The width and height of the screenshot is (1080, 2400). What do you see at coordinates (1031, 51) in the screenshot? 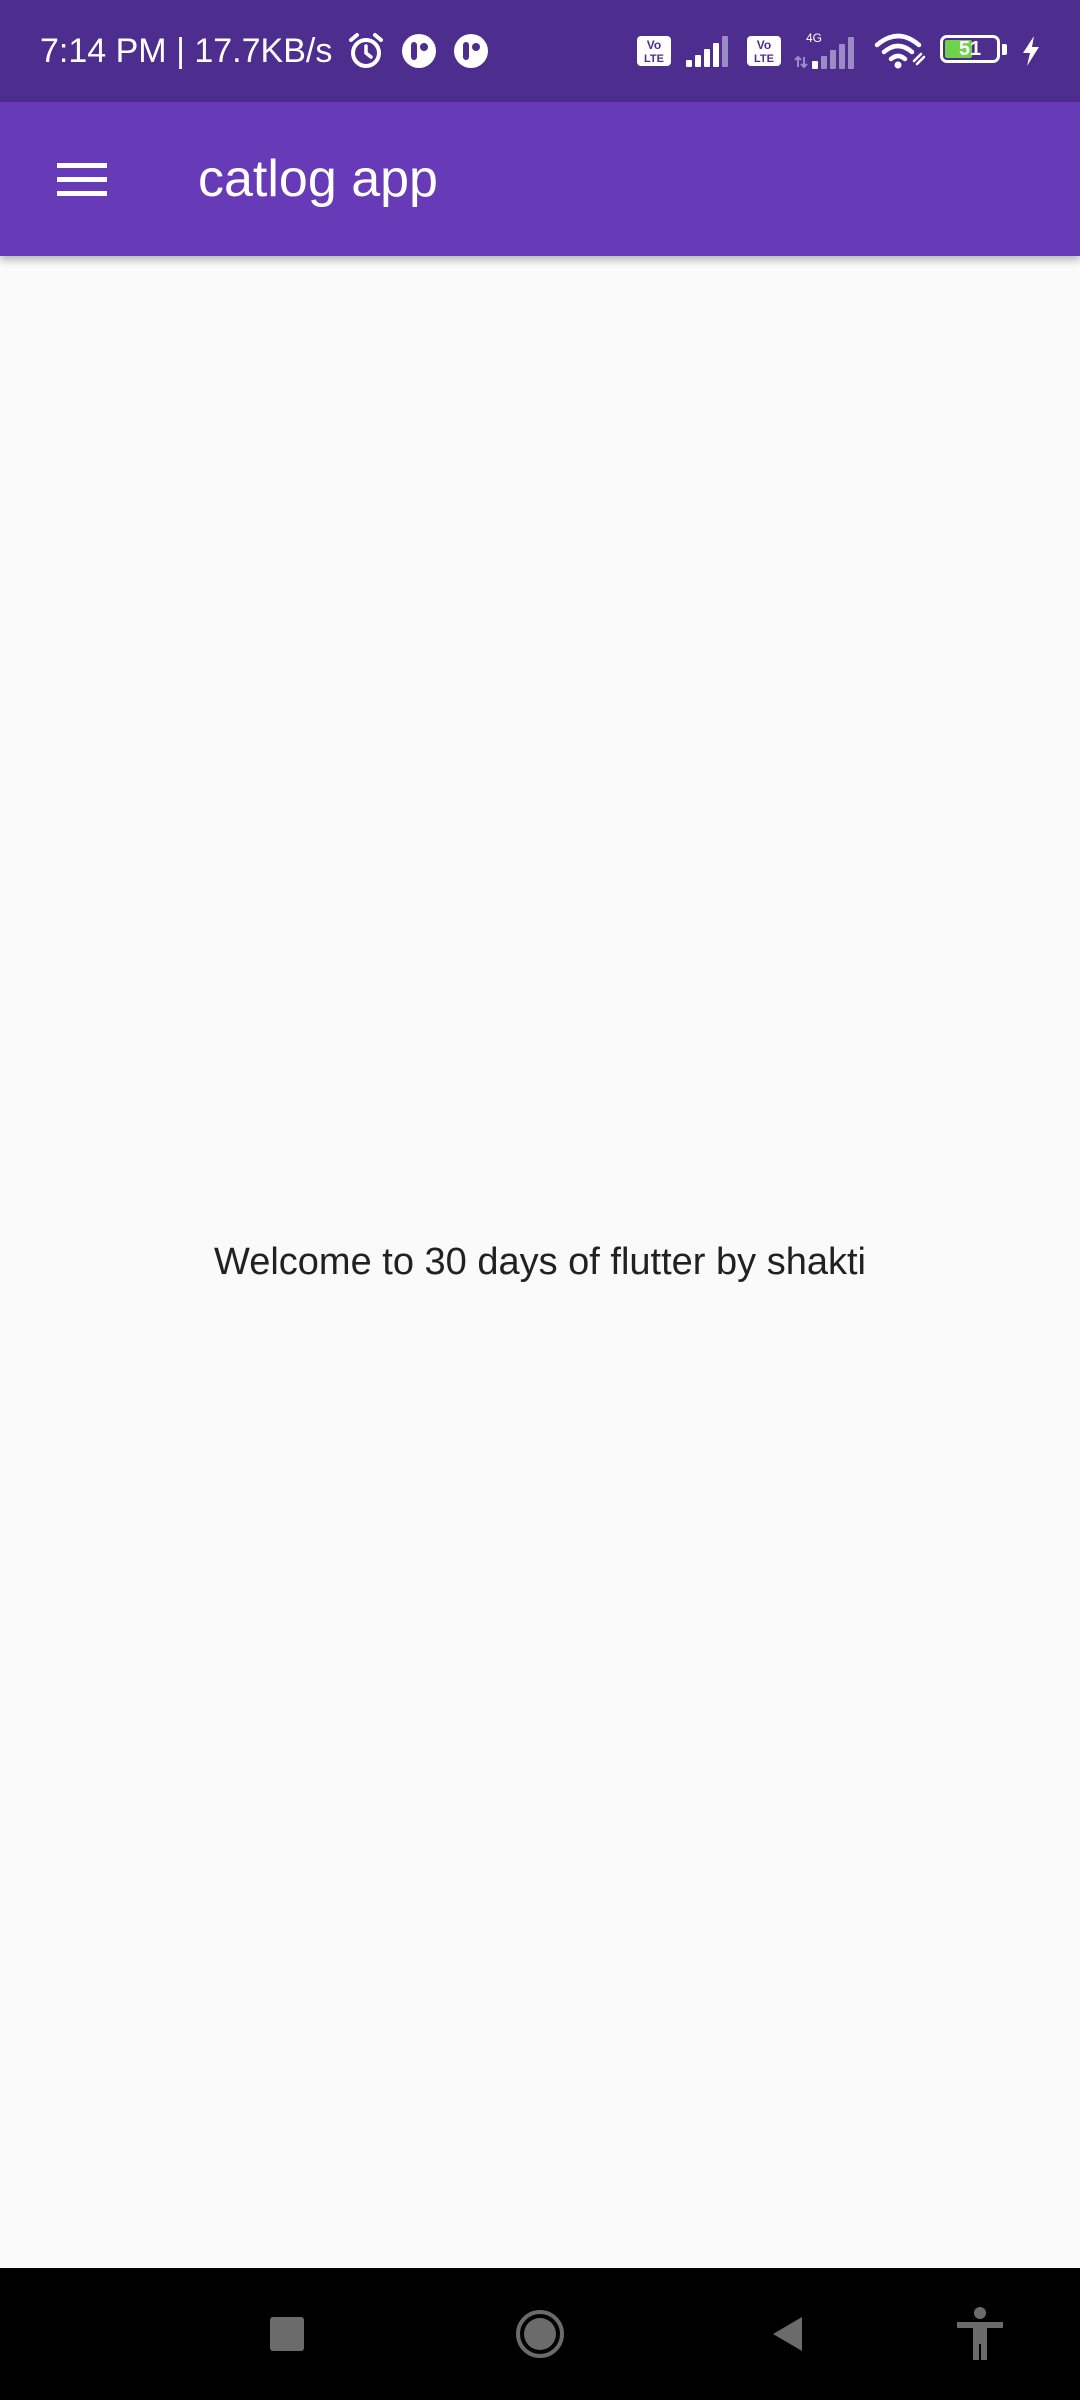
I see `charging-icon` at bounding box center [1031, 51].